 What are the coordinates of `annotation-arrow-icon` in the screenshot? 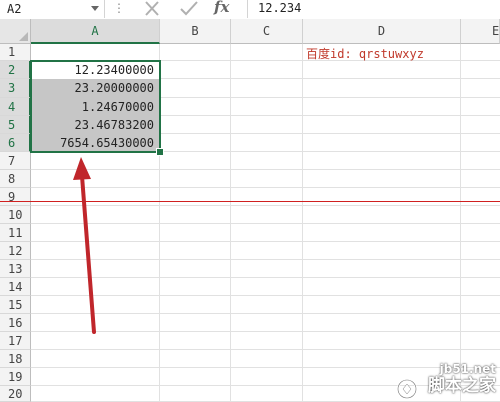 It's located at (84, 245).